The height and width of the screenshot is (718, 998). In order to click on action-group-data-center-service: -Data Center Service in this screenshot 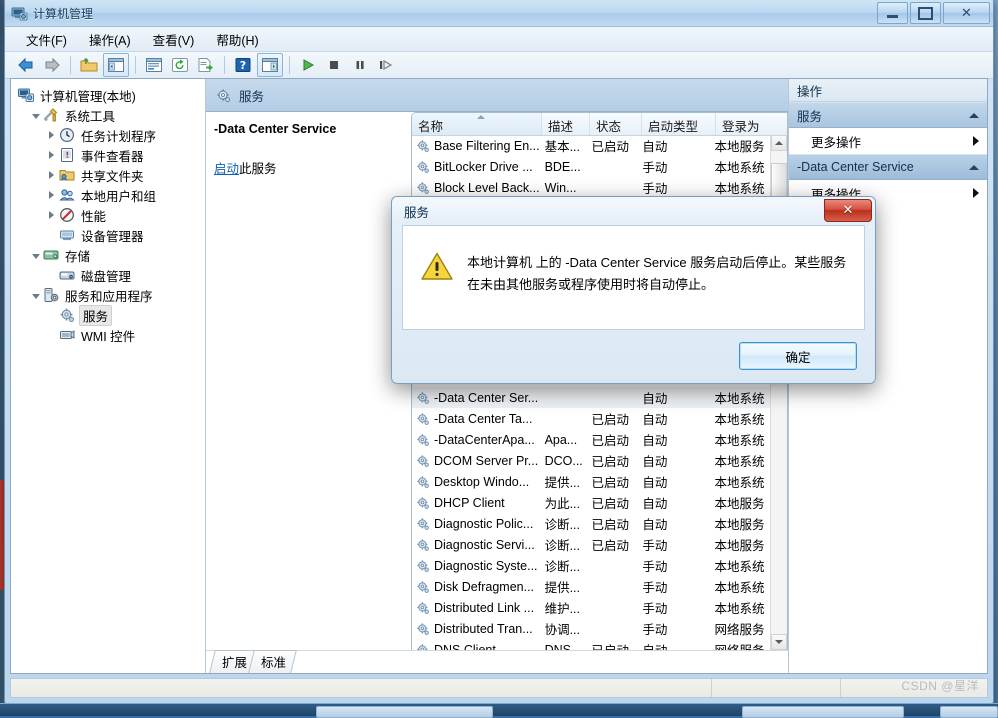, I will do `click(888, 167)`.